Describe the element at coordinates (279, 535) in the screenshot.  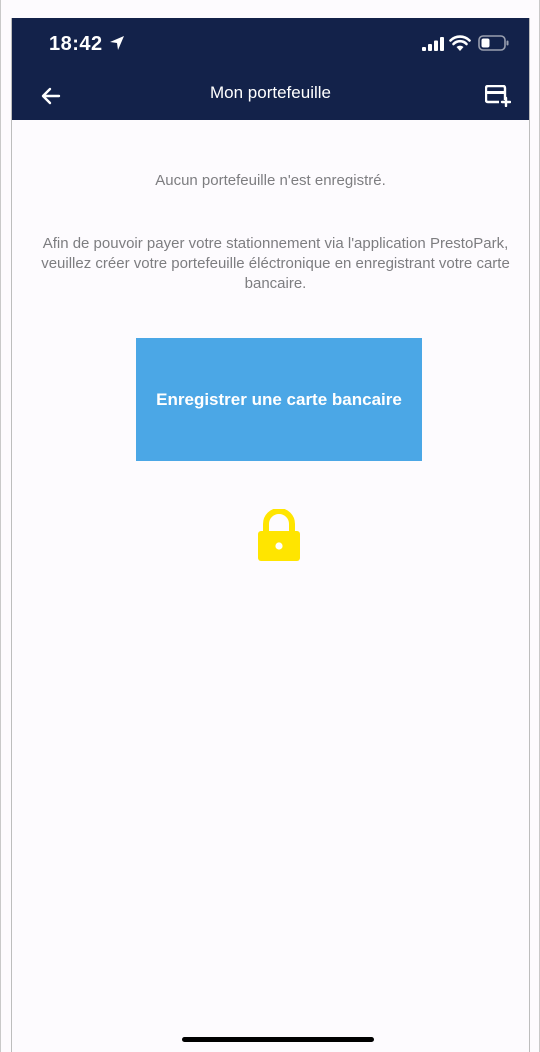
I see `lock-icon` at that location.